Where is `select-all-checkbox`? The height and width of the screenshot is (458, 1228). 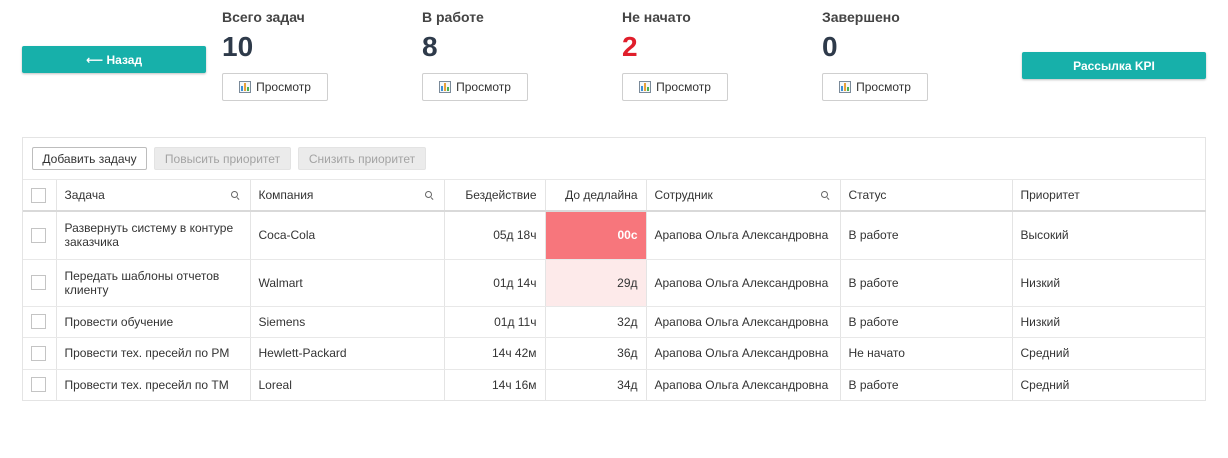 select-all-checkbox is located at coordinates (38, 195).